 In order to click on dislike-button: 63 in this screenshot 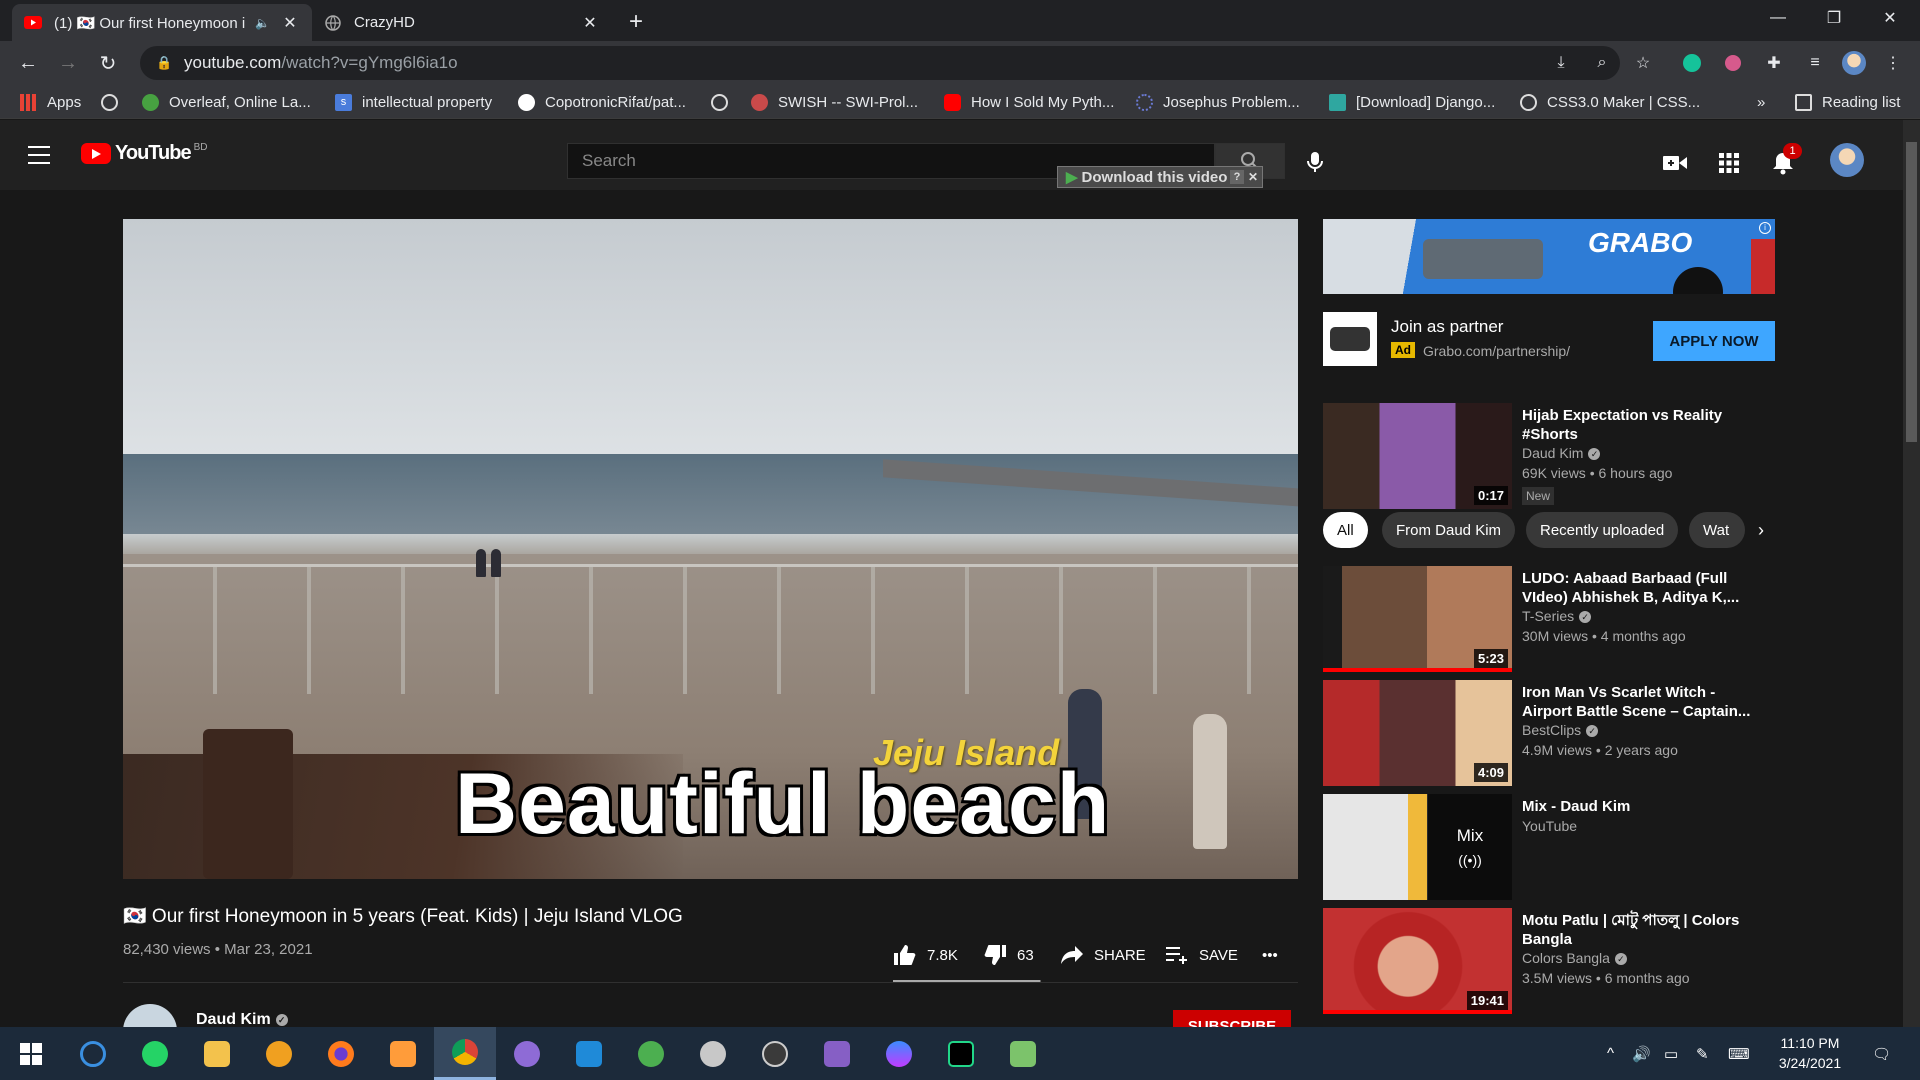, I will do `click(1008, 955)`.